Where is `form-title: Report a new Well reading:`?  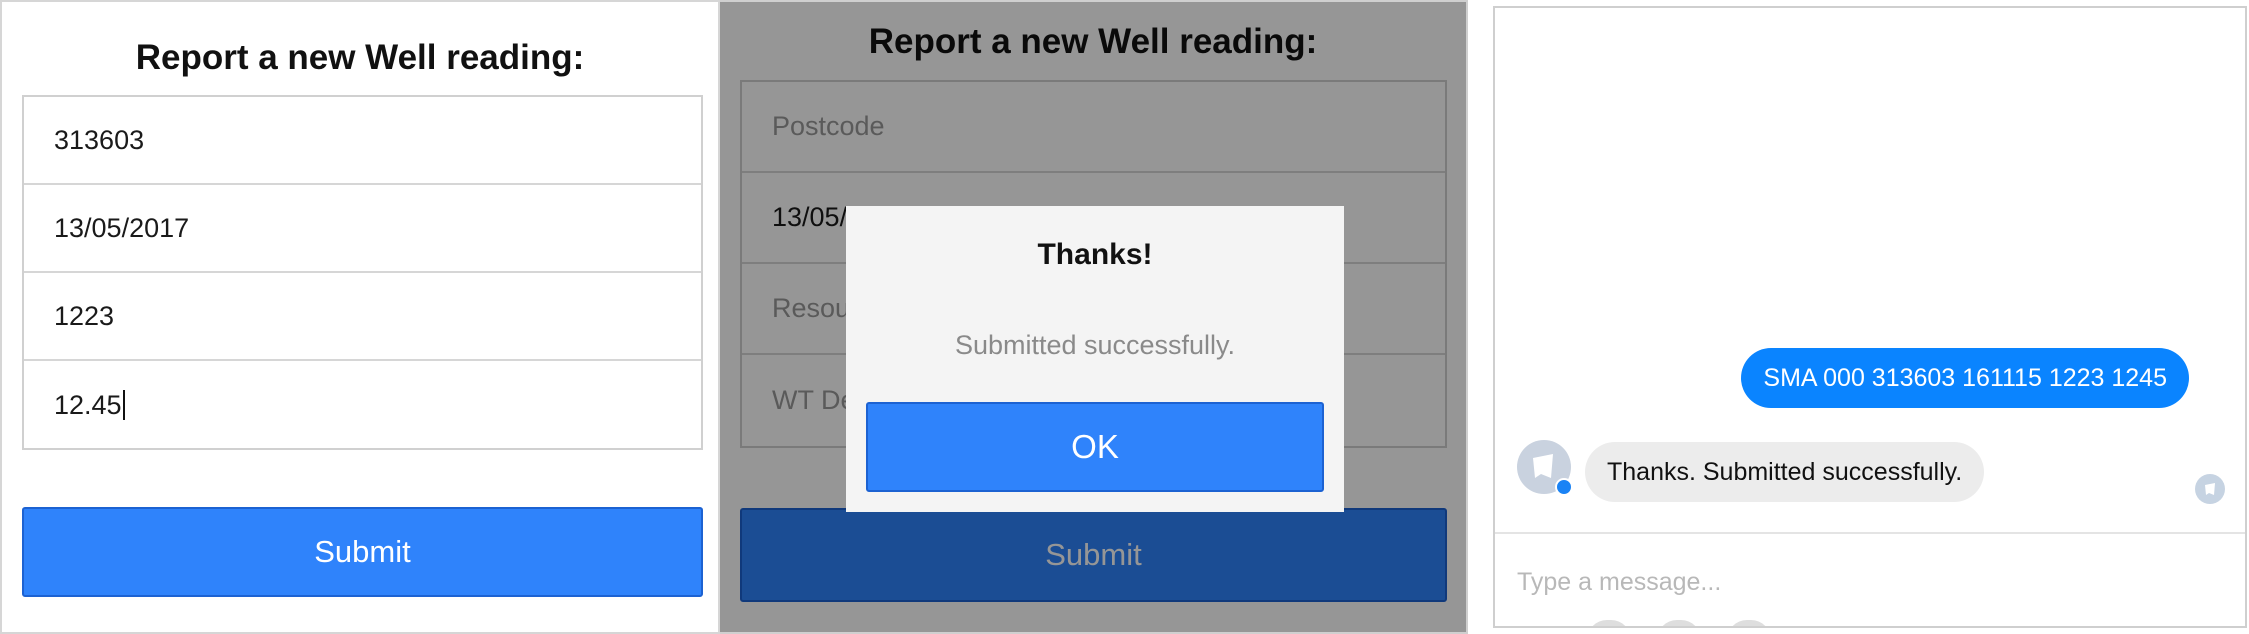
form-title: Report a new Well reading: is located at coordinates (360, 57).